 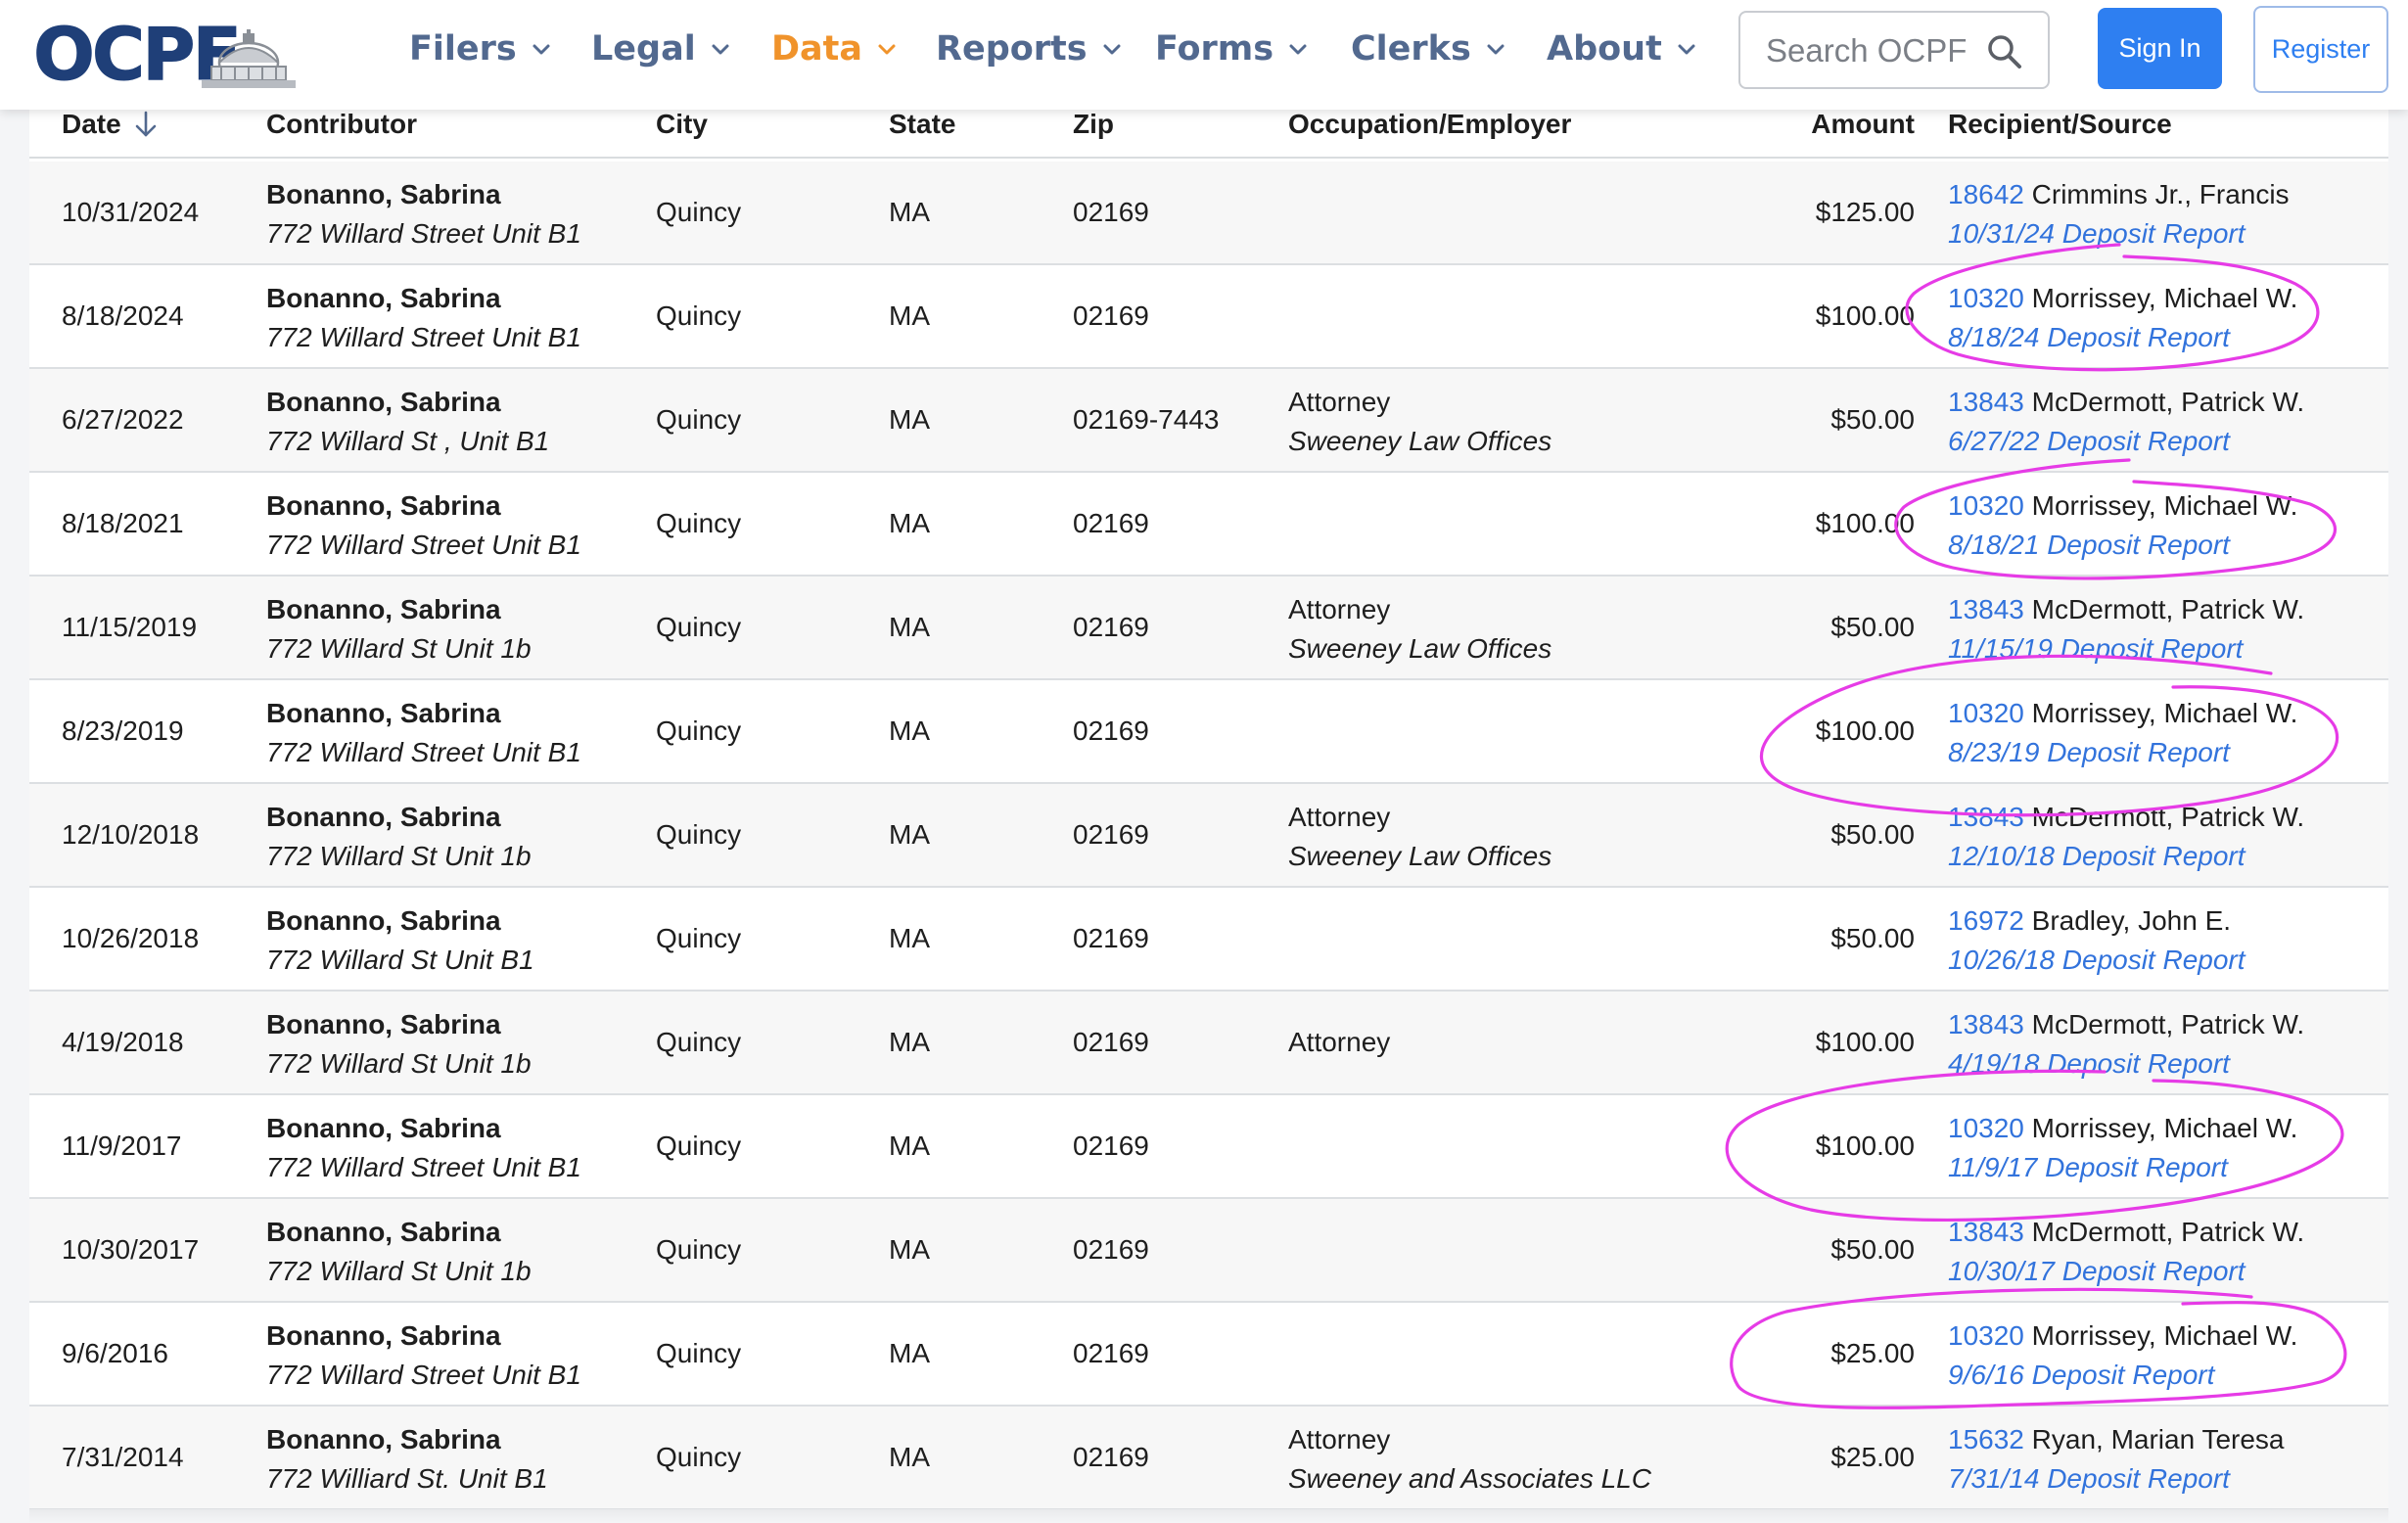 What do you see at coordinates (2089, 545) in the screenshot?
I see `deposit-report-link: 8/18/21 Deposit Report` at bounding box center [2089, 545].